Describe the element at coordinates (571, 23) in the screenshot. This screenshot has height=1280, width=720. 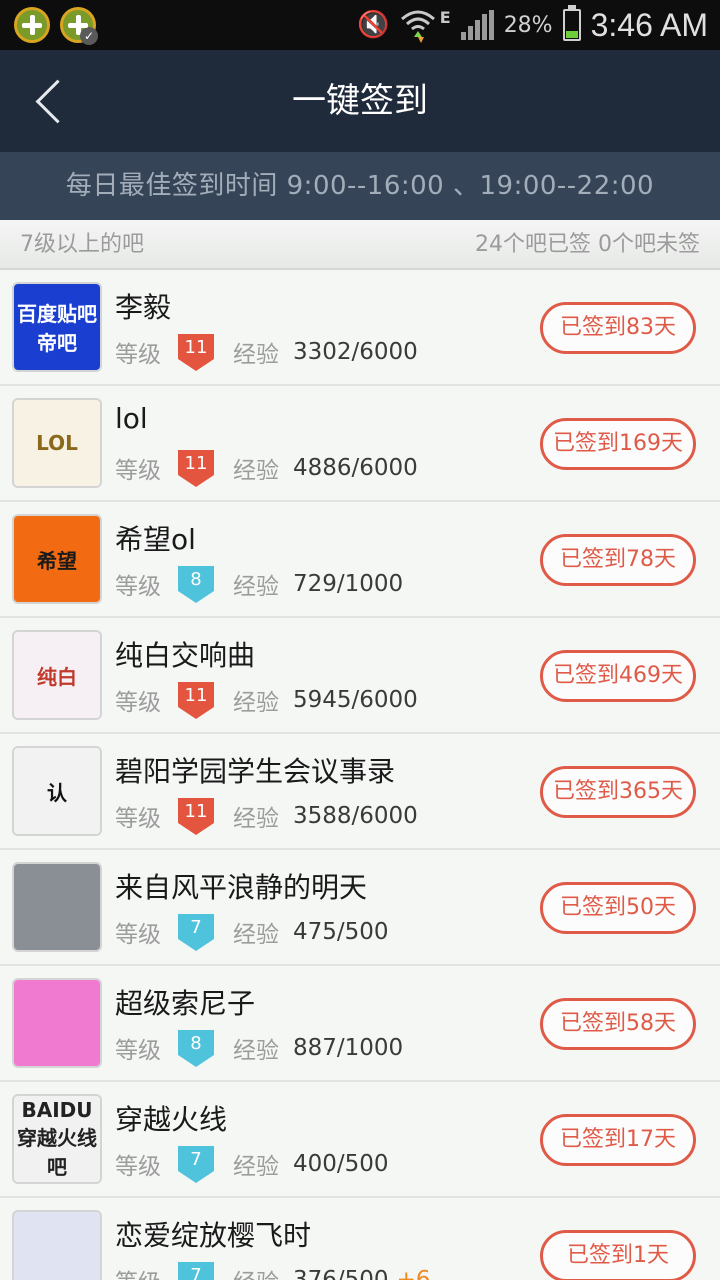
I see `battery-icon` at that location.